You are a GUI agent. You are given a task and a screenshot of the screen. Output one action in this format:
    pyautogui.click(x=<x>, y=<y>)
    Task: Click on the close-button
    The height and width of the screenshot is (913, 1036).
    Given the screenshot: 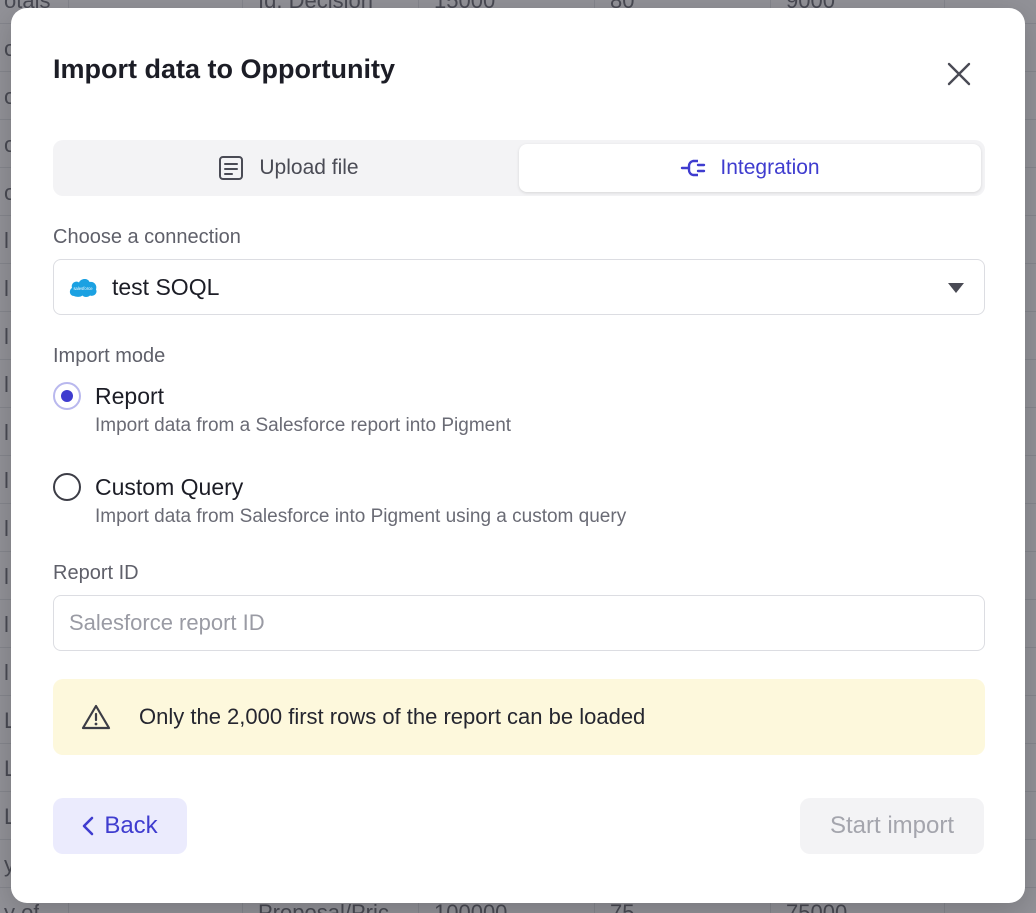 What is the action you would take?
    pyautogui.click(x=959, y=74)
    